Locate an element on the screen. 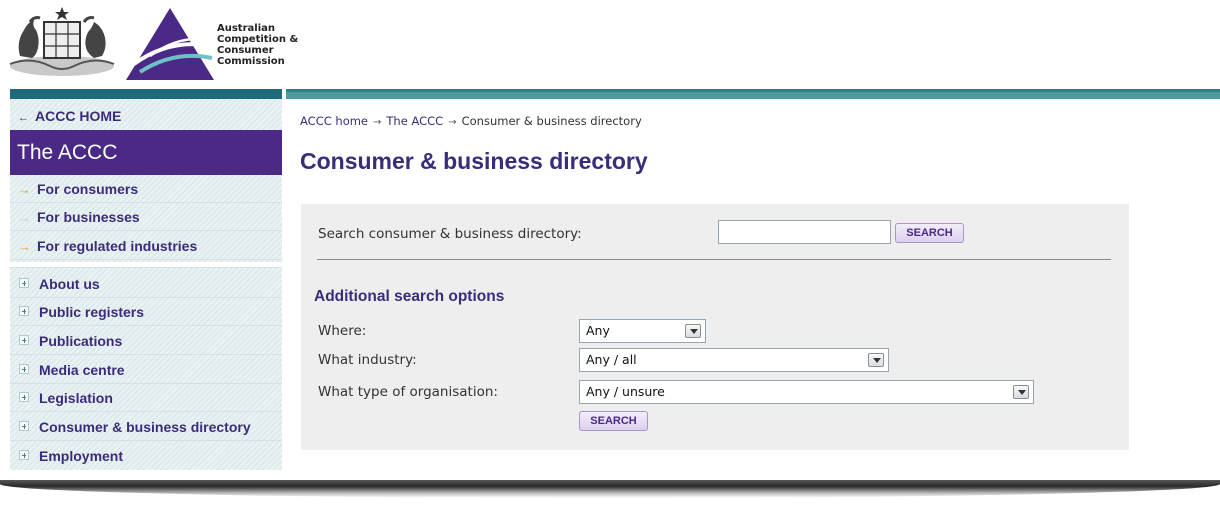 The image size is (1220, 506). sidebar-home-label: ACCC HOME is located at coordinates (78, 116).